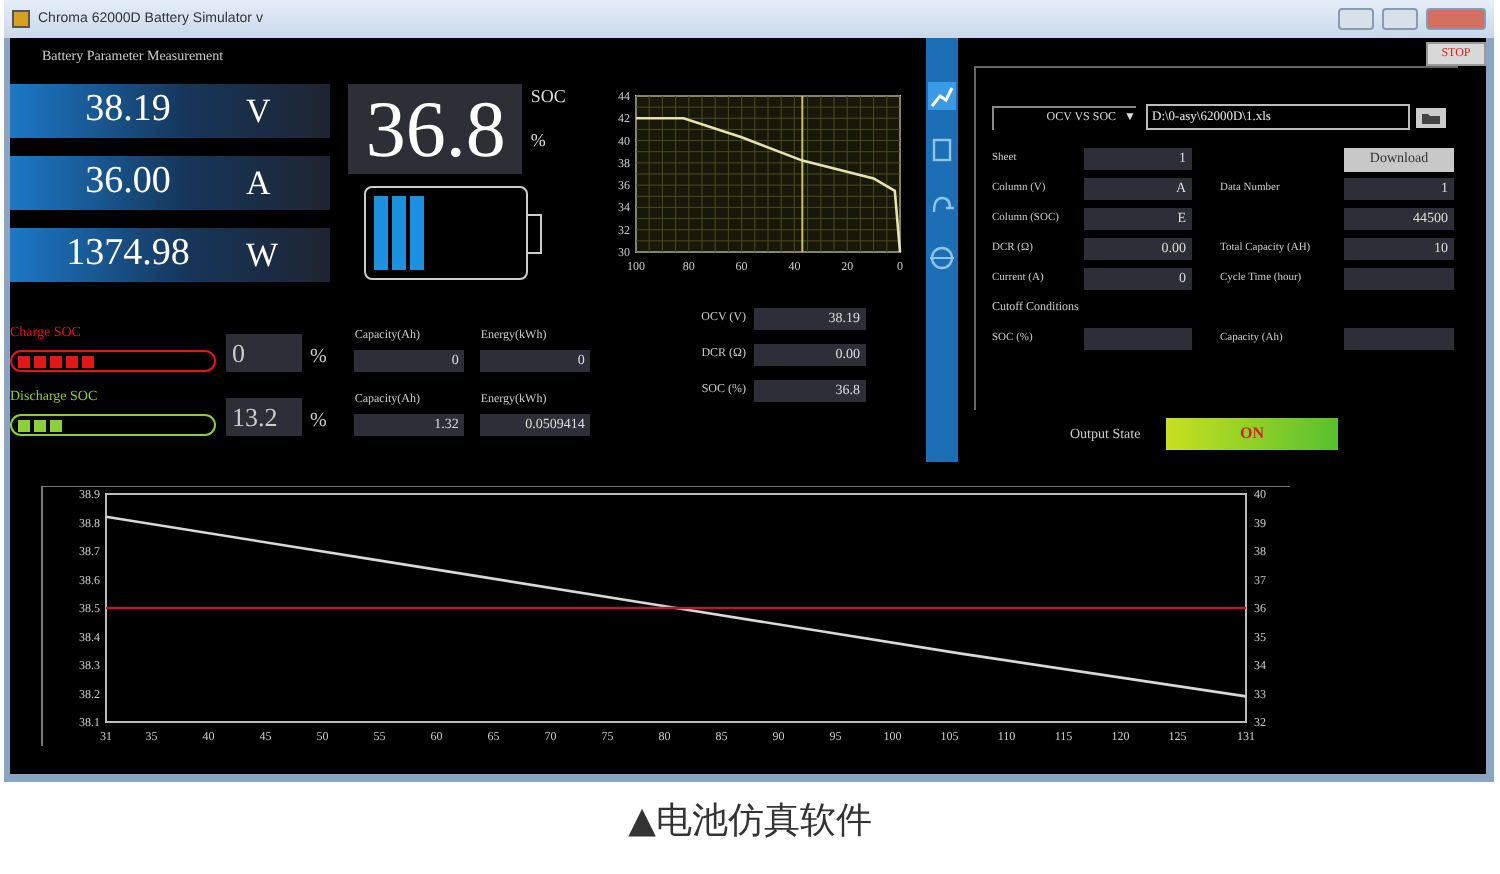 This screenshot has width=1500, height=874. What do you see at coordinates (435, 129) in the screenshot?
I see `soc-value: 36.8` at bounding box center [435, 129].